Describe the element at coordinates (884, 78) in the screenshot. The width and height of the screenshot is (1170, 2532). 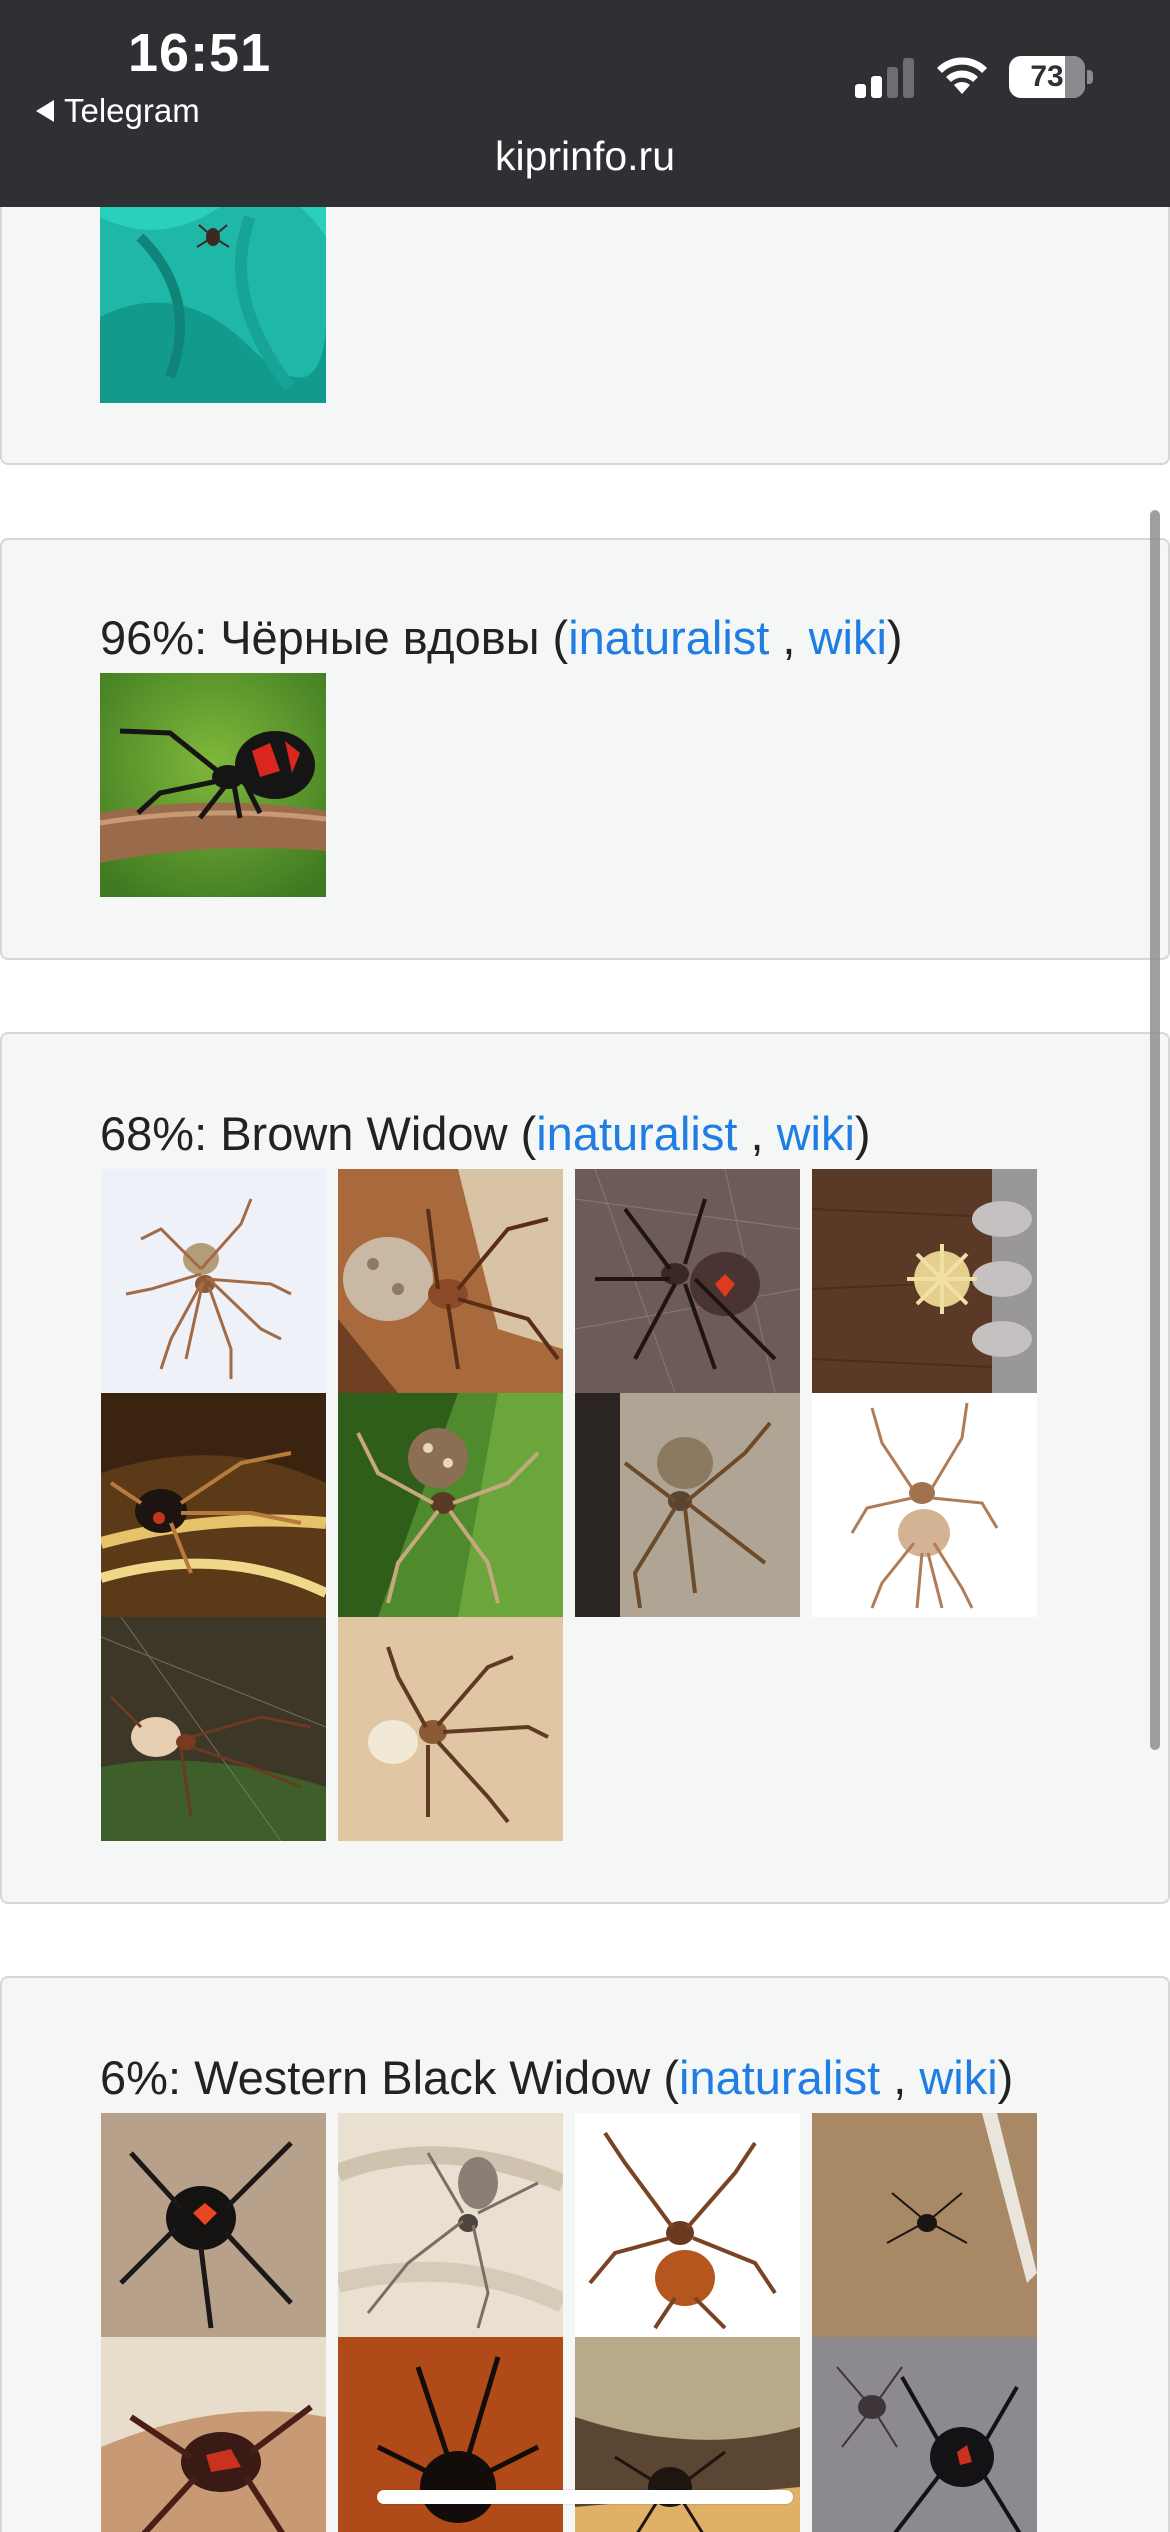
I see `cellular-signal-icon` at that location.